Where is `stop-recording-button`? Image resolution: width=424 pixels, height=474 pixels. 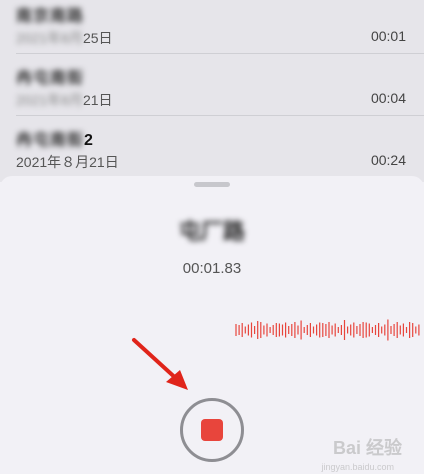
stop-recording-button is located at coordinates (212, 430).